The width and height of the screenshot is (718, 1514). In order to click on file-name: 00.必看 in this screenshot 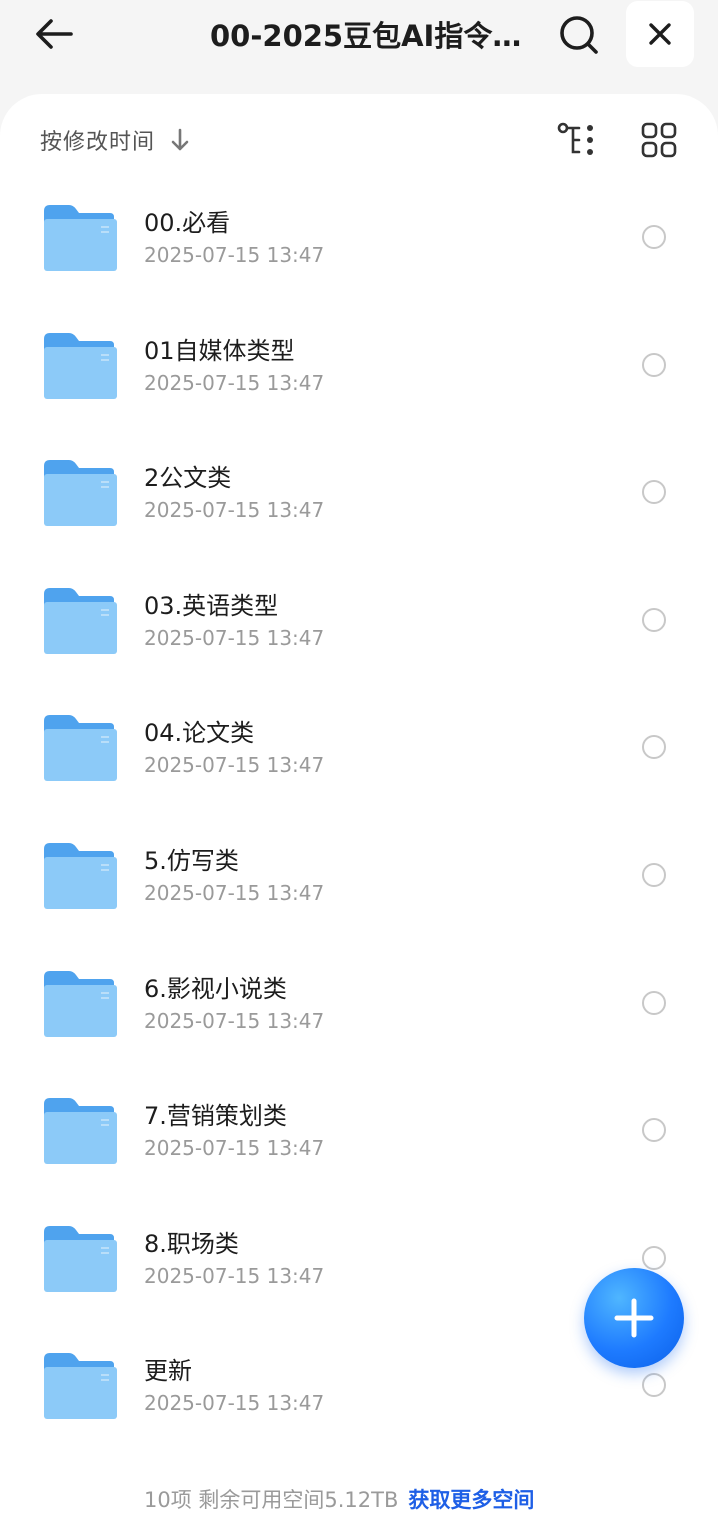, I will do `click(187, 223)`.